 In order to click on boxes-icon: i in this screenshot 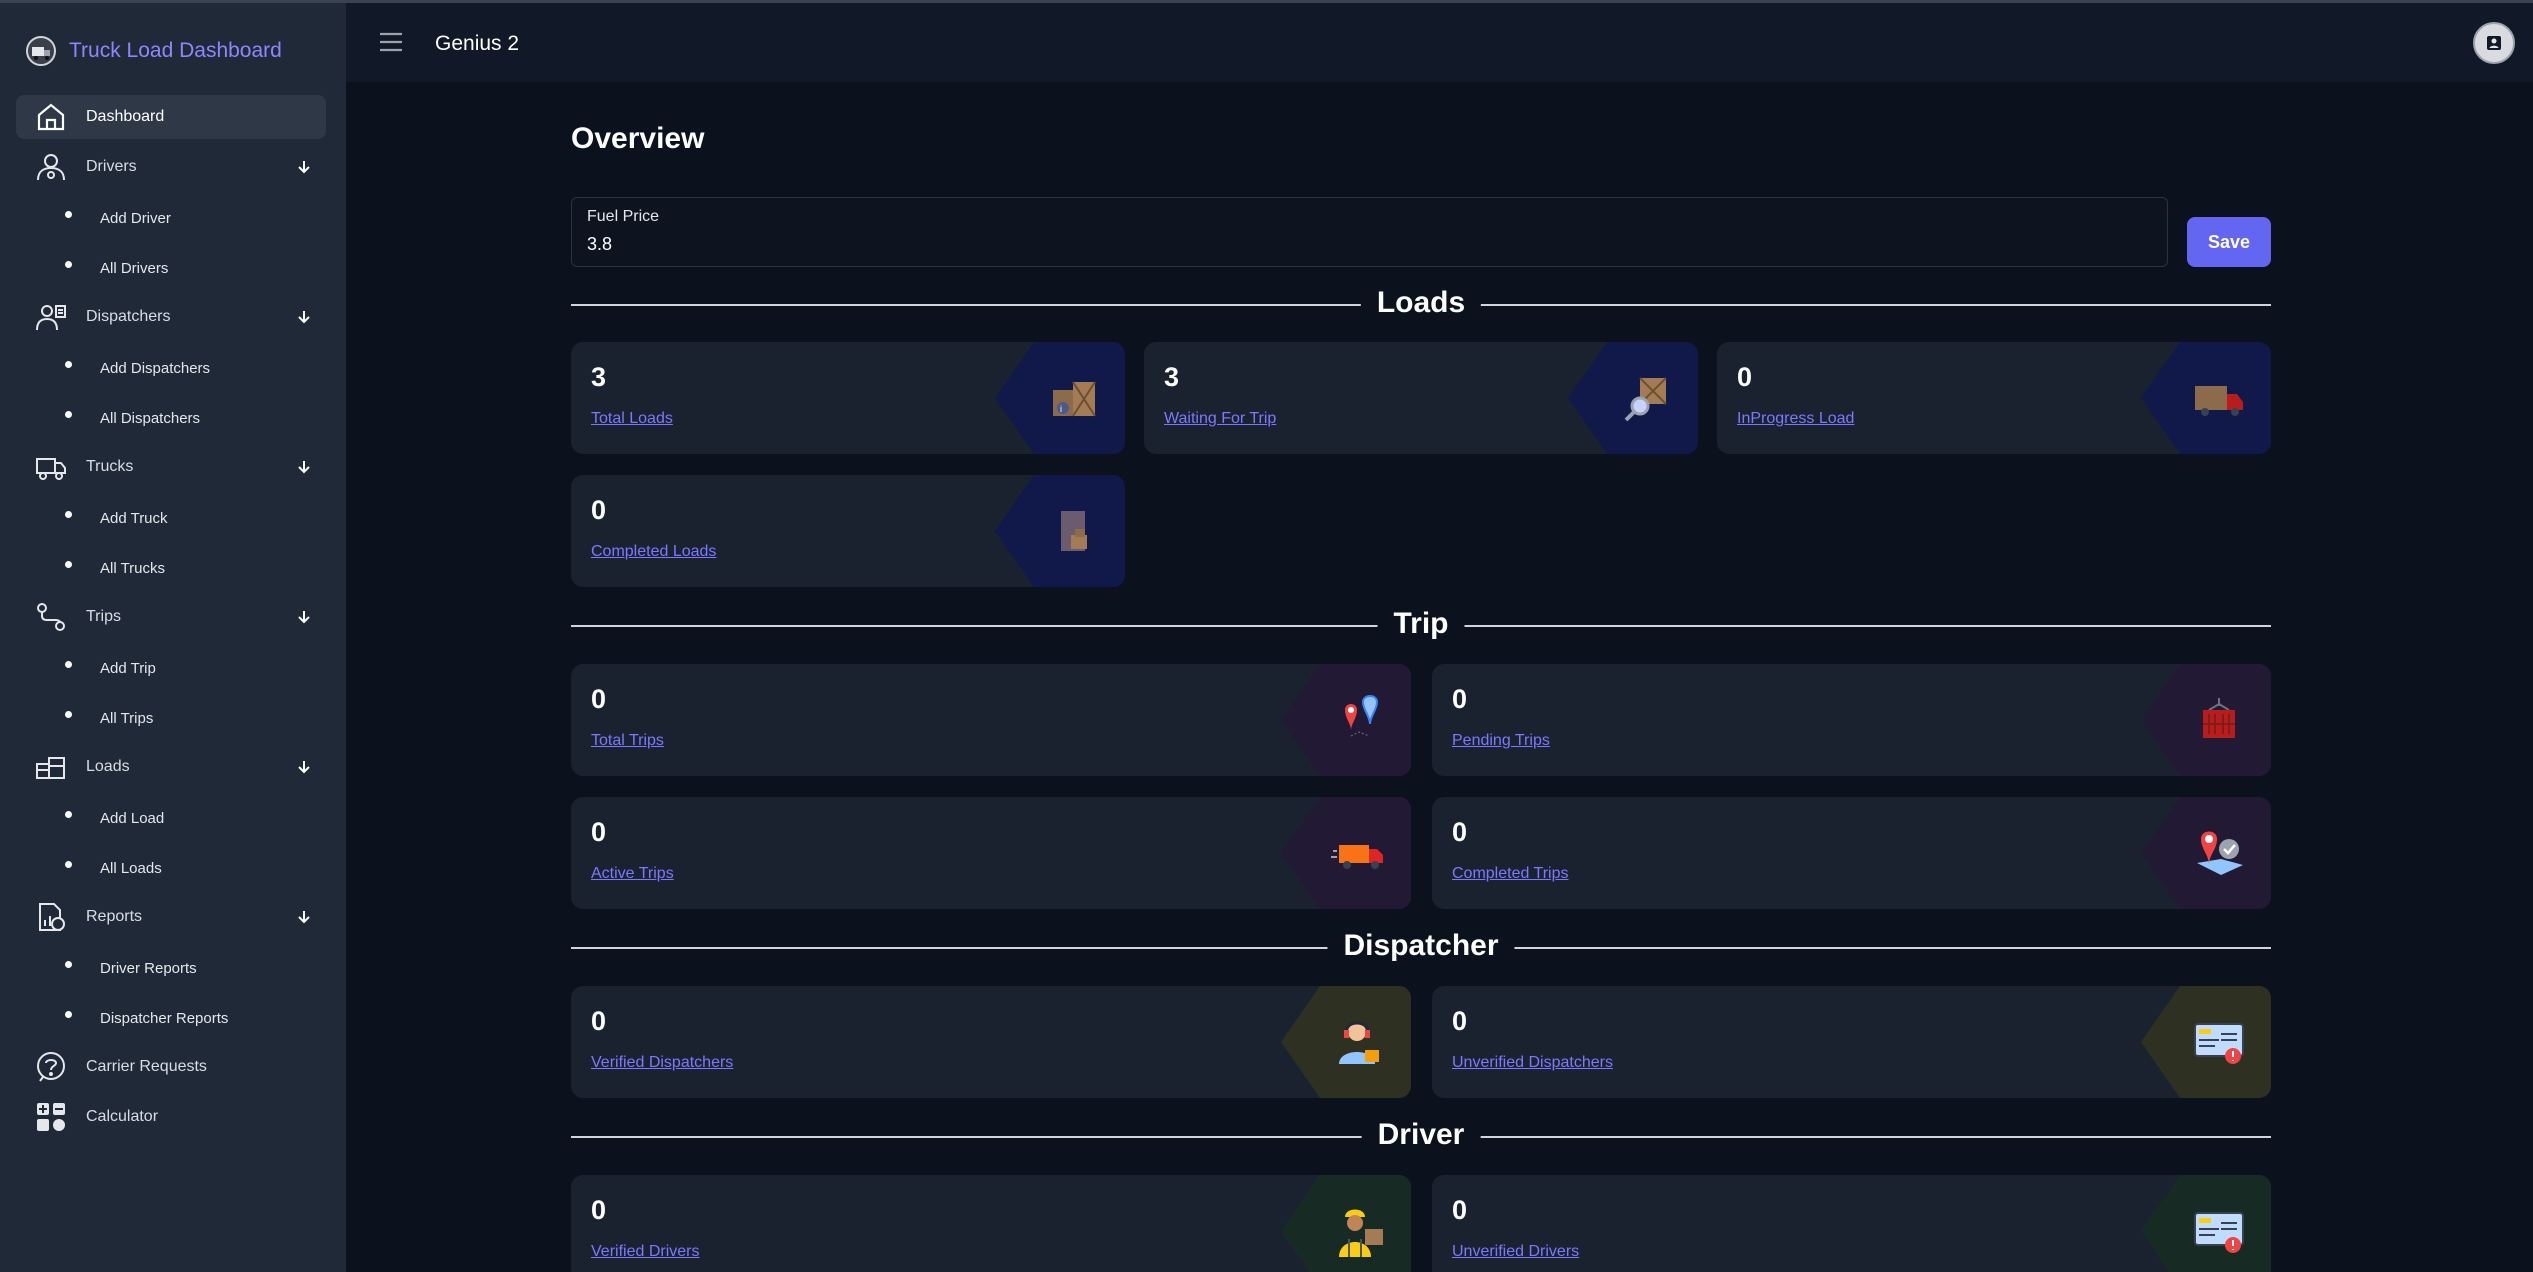, I will do `click(1074, 399)`.